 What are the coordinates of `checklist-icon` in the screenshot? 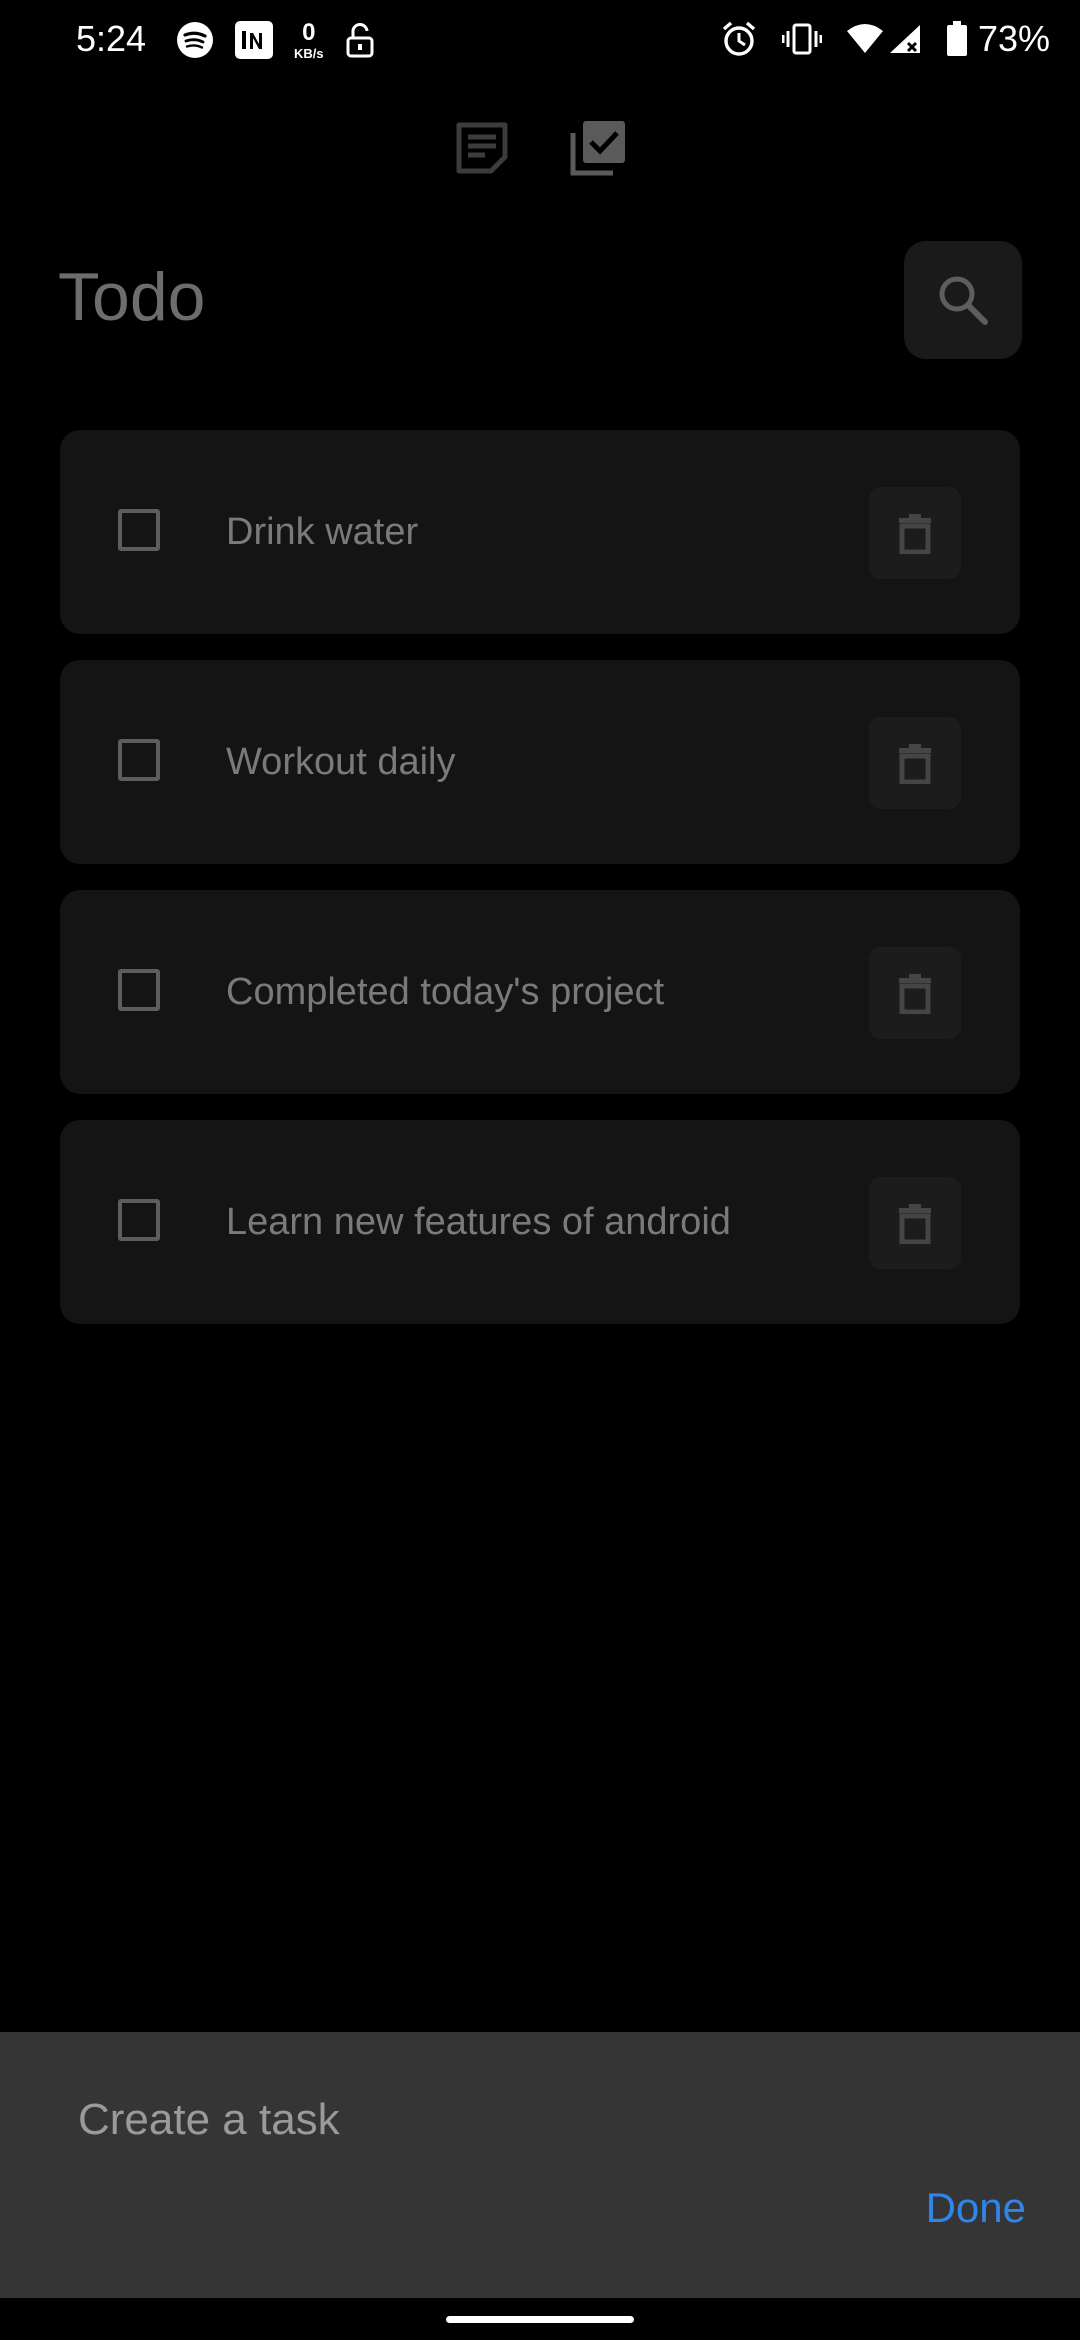 It's located at (597, 148).